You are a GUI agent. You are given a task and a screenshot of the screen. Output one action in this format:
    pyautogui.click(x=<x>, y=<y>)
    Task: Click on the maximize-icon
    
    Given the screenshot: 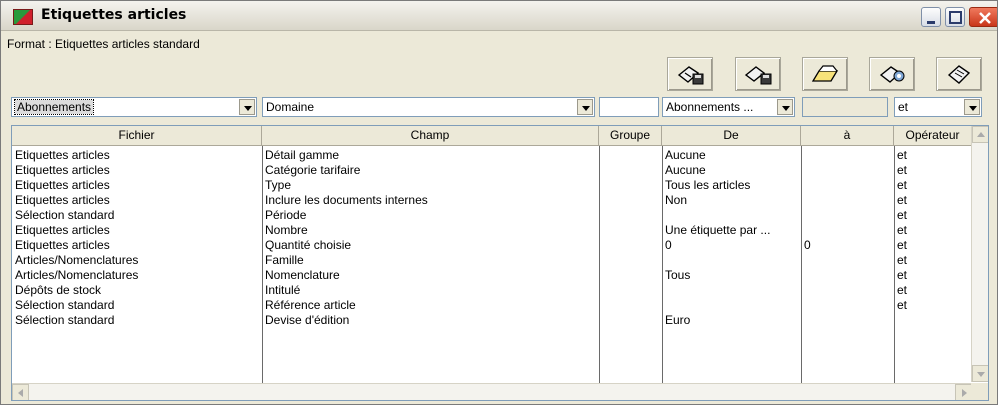 What is the action you would take?
    pyautogui.click(x=955, y=17)
    